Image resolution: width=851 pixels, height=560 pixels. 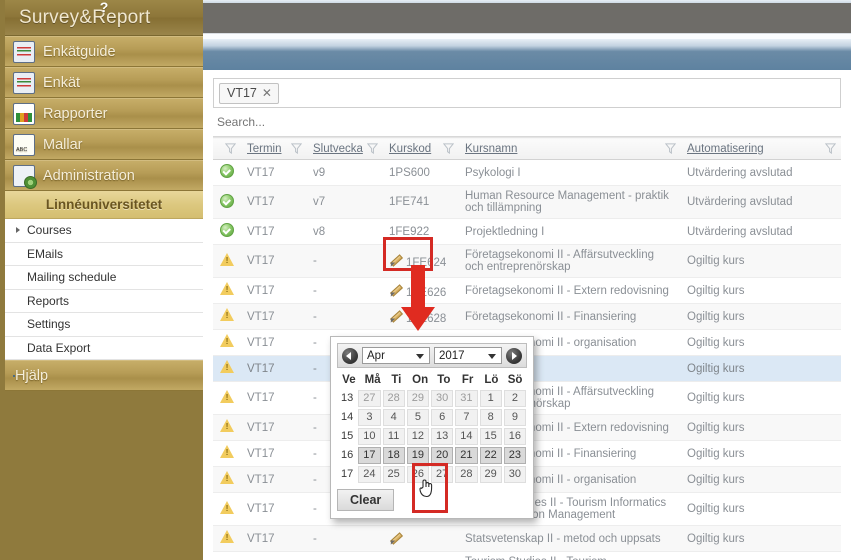 I want to click on sidebar-item-enkat: Enkät, so click(x=104, y=82).